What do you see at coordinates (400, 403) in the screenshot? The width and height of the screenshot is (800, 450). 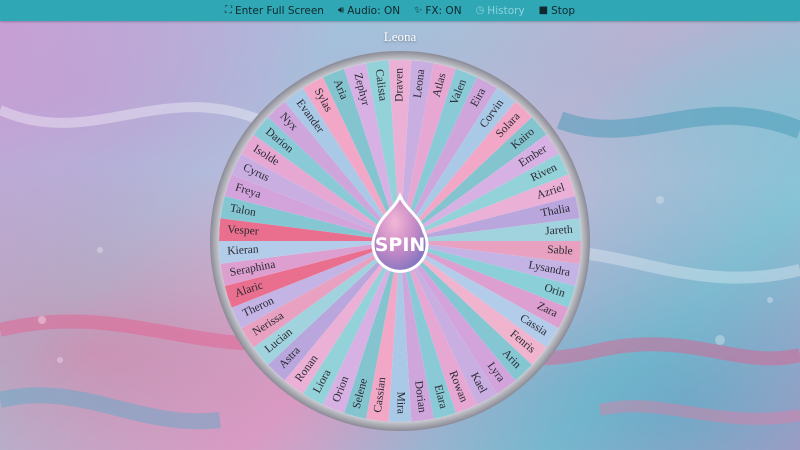 I see `wheel-name-label: Mira` at bounding box center [400, 403].